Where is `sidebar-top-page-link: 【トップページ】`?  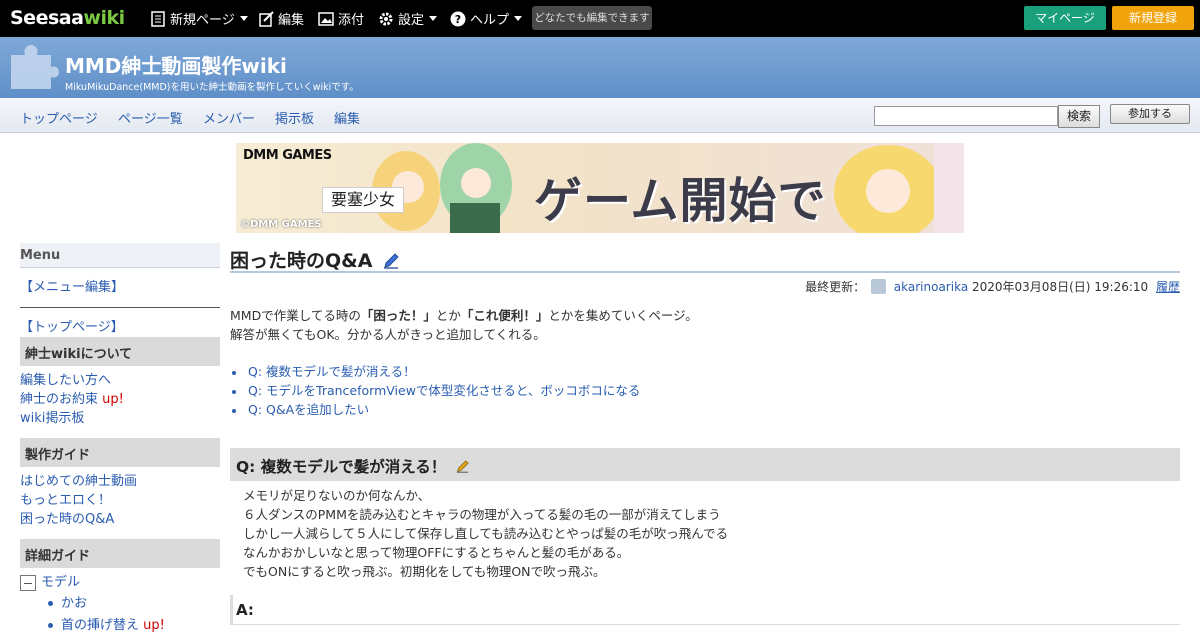 sidebar-top-page-link: 【トップページ】 is located at coordinates (120, 327).